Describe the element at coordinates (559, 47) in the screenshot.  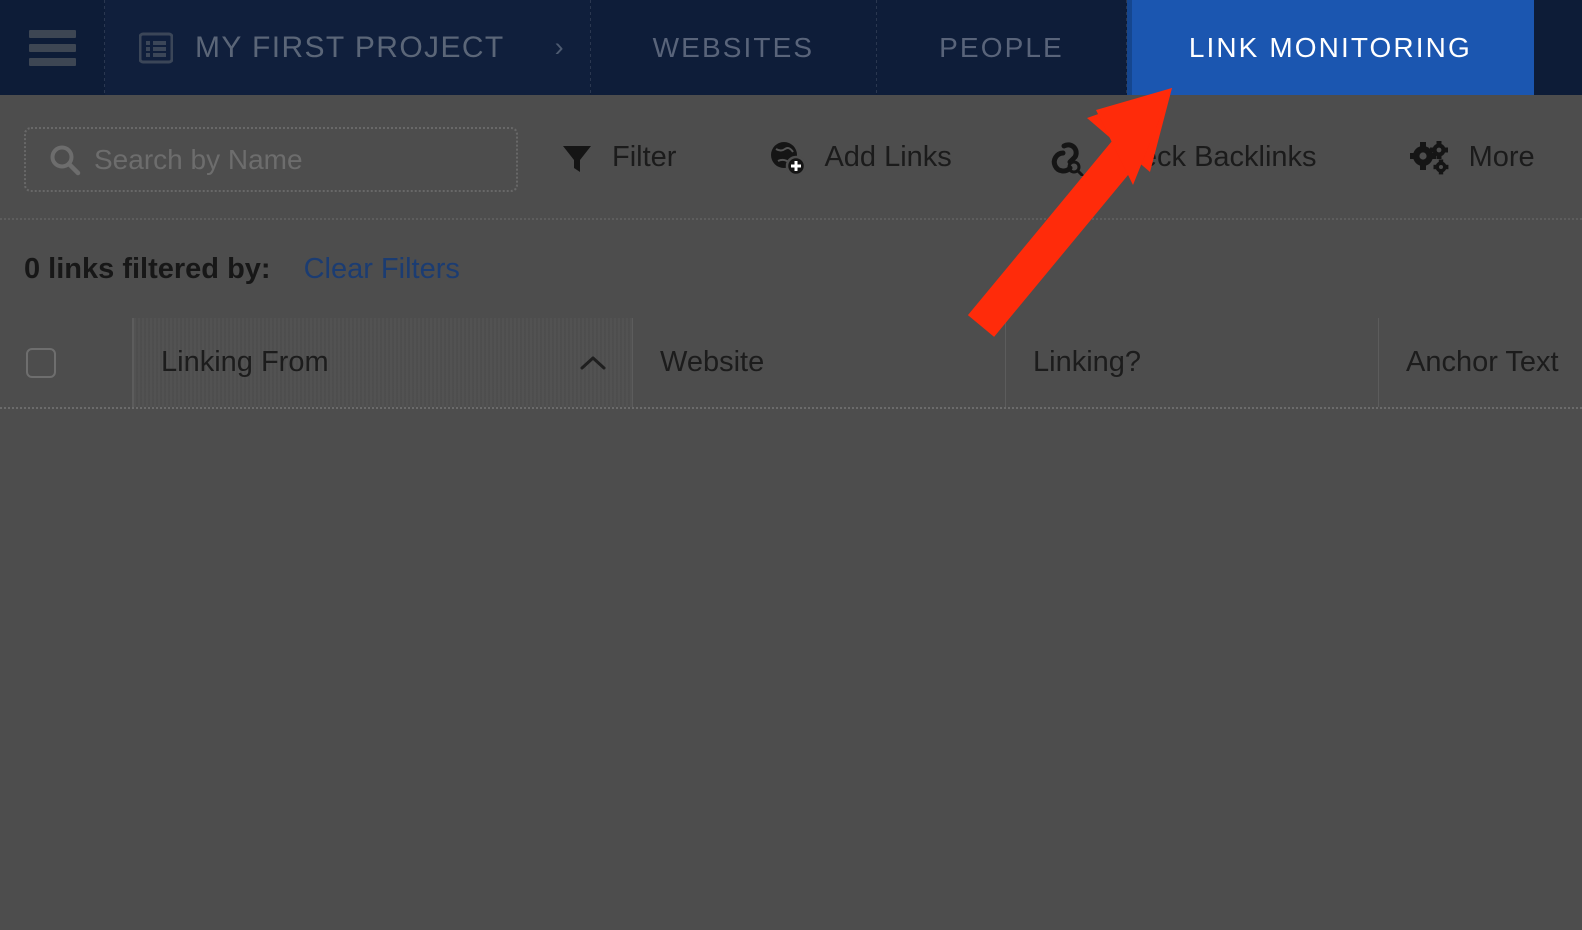
I see `chevron-right-icon: ›` at that location.